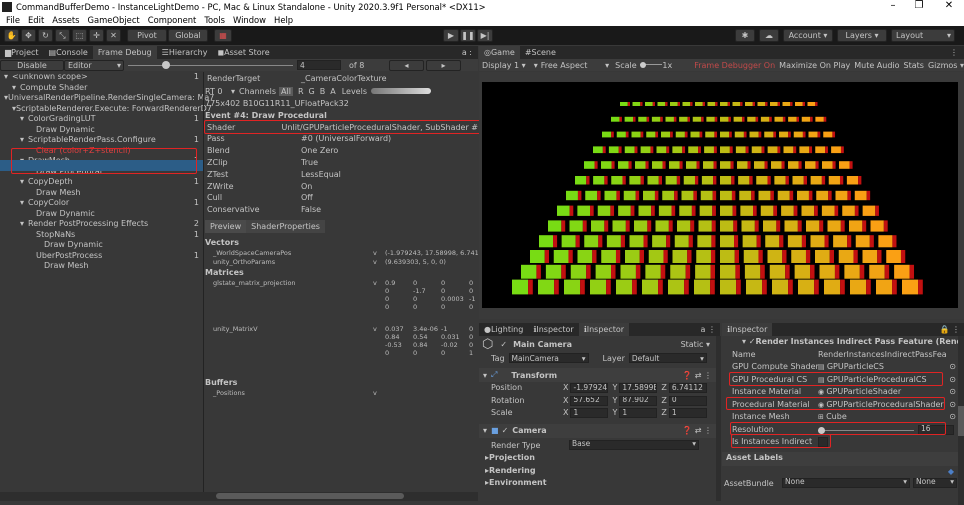 This screenshot has width=964, height=505. I want to click on levels-slider, so click(401, 91).